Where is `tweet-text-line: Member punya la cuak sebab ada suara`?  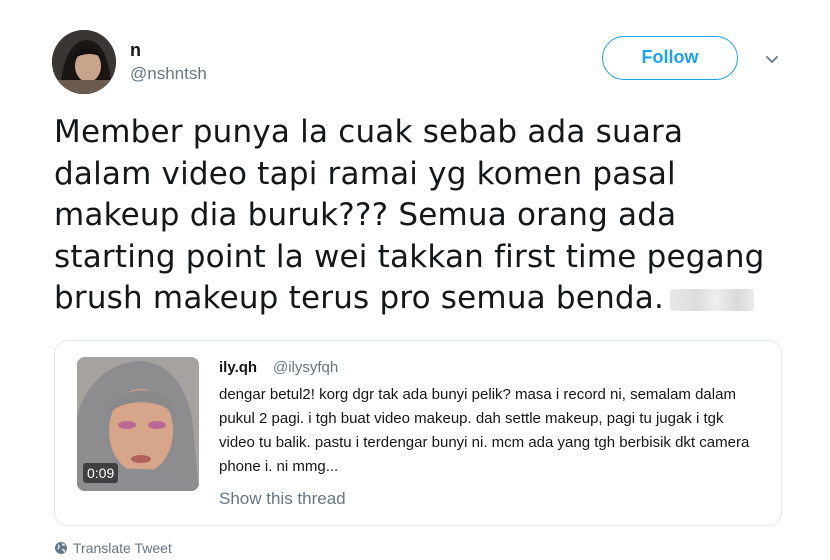
tweet-text-line: Member punya la cuak sebab ada suara is located at coordinates (369, 132).